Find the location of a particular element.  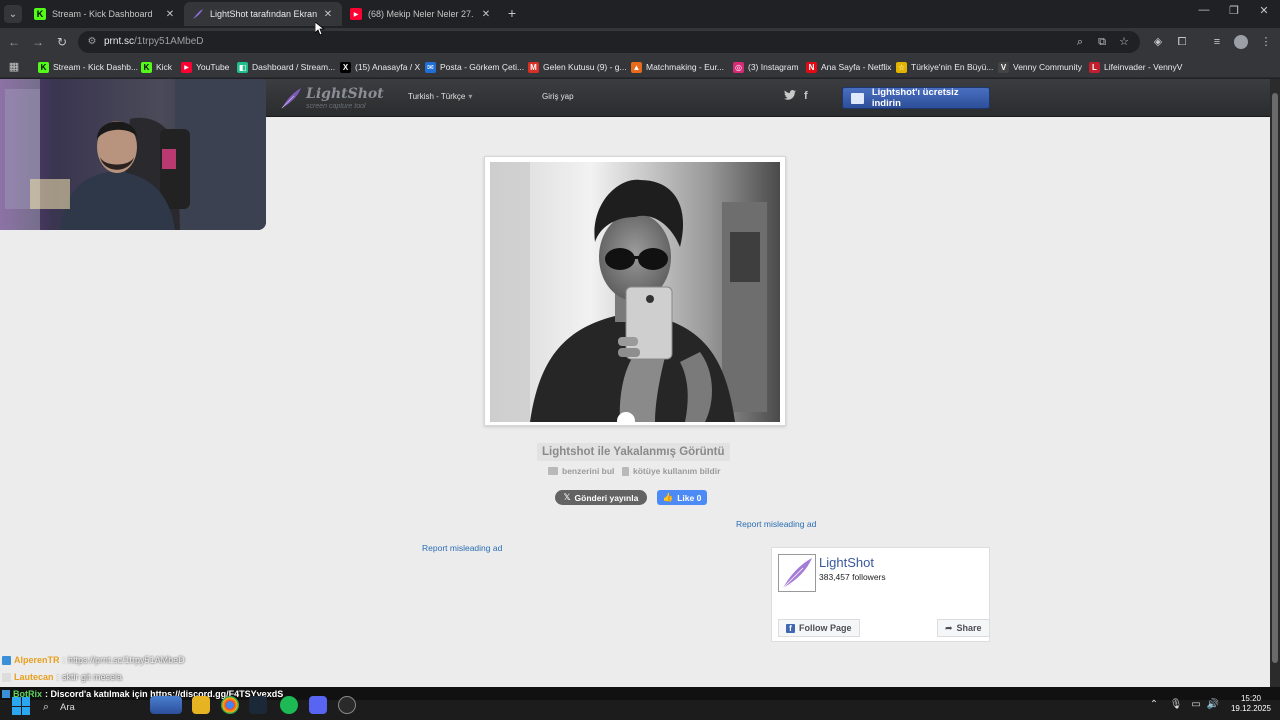

system-clock: 15:20 19.12.2025 is located at coordinates (1251, 704).